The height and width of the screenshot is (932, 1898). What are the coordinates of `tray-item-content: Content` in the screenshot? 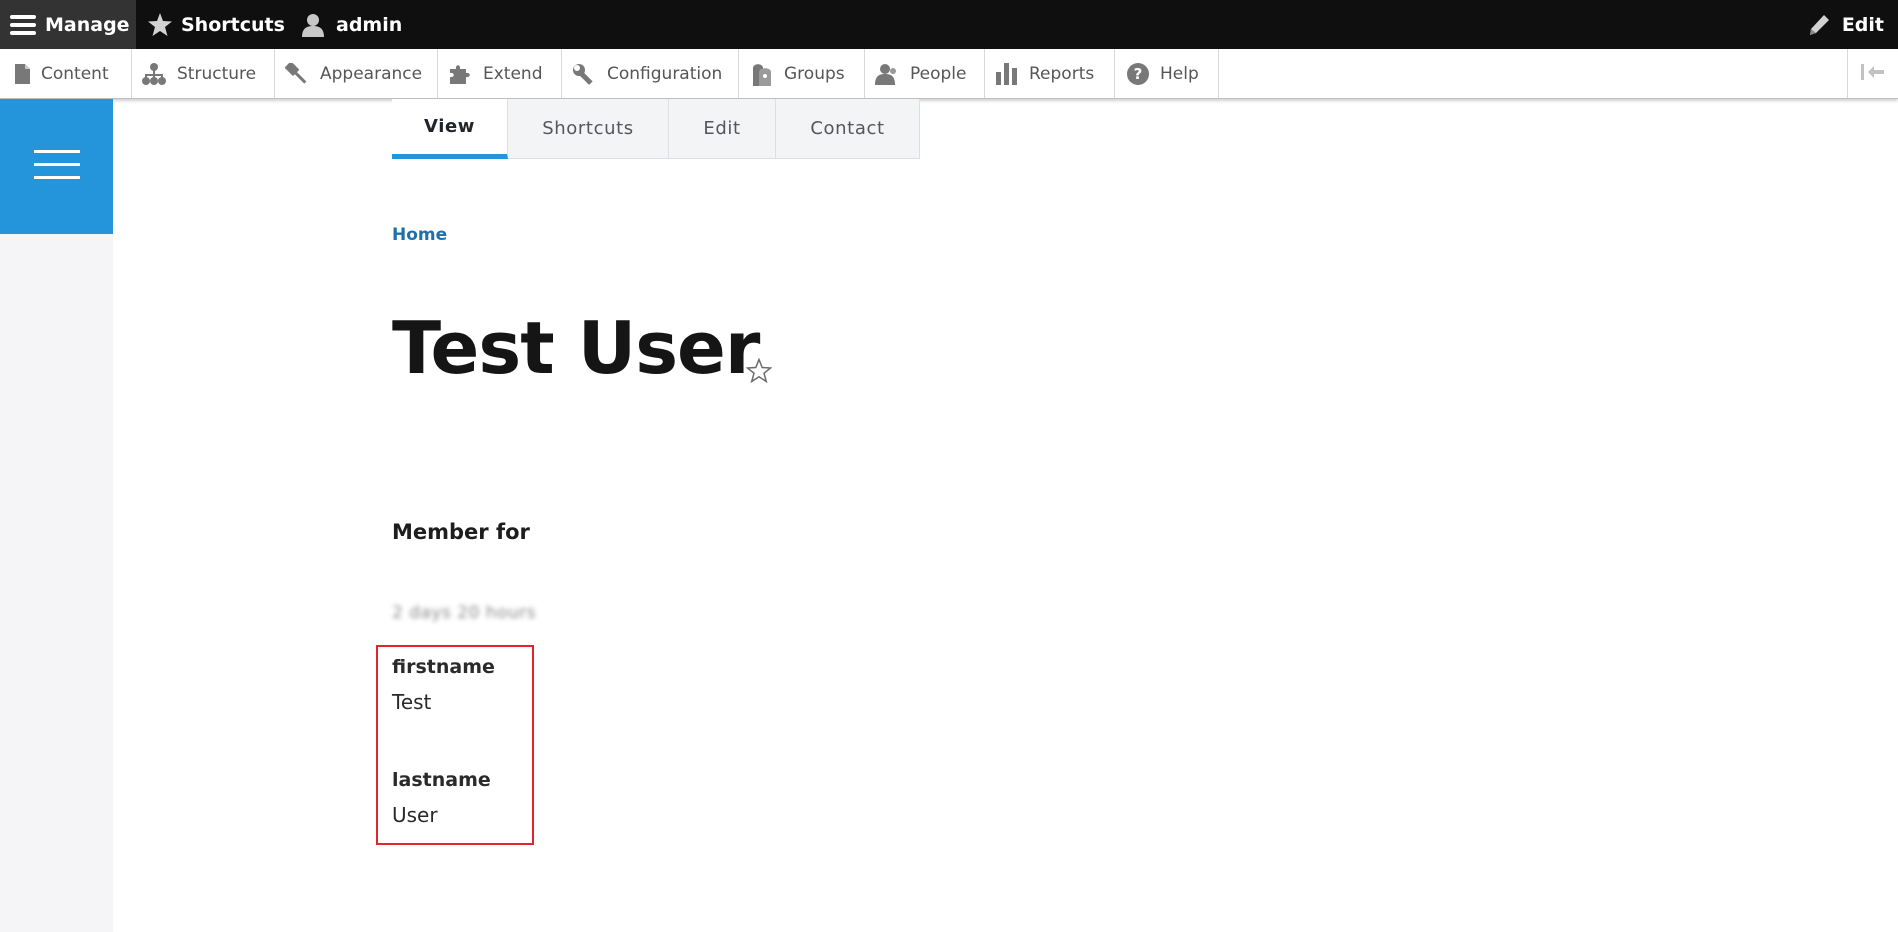 It's located at (66, 73).